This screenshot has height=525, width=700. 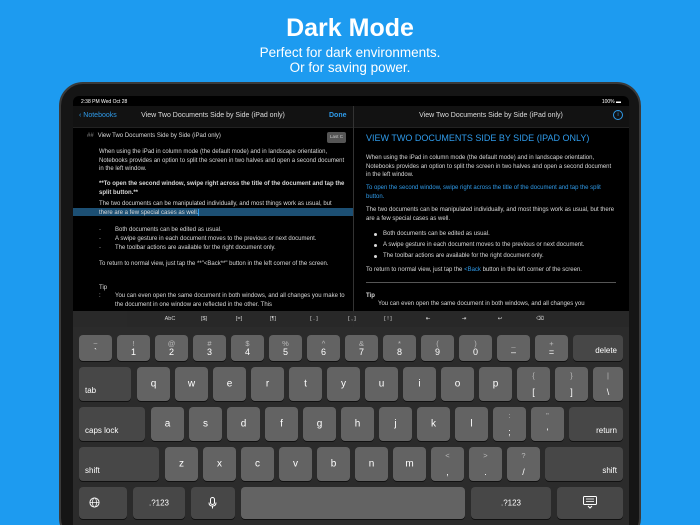 I want to click on key-slash: ? /, so click(x=523, y=464).